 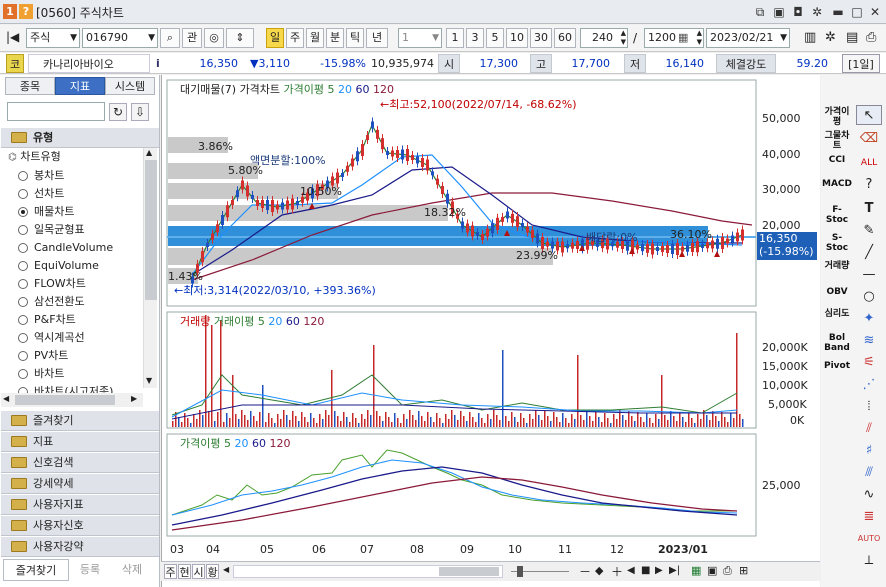 I want to click on bottom-tab-4: 황, so click(x=212, y=571).